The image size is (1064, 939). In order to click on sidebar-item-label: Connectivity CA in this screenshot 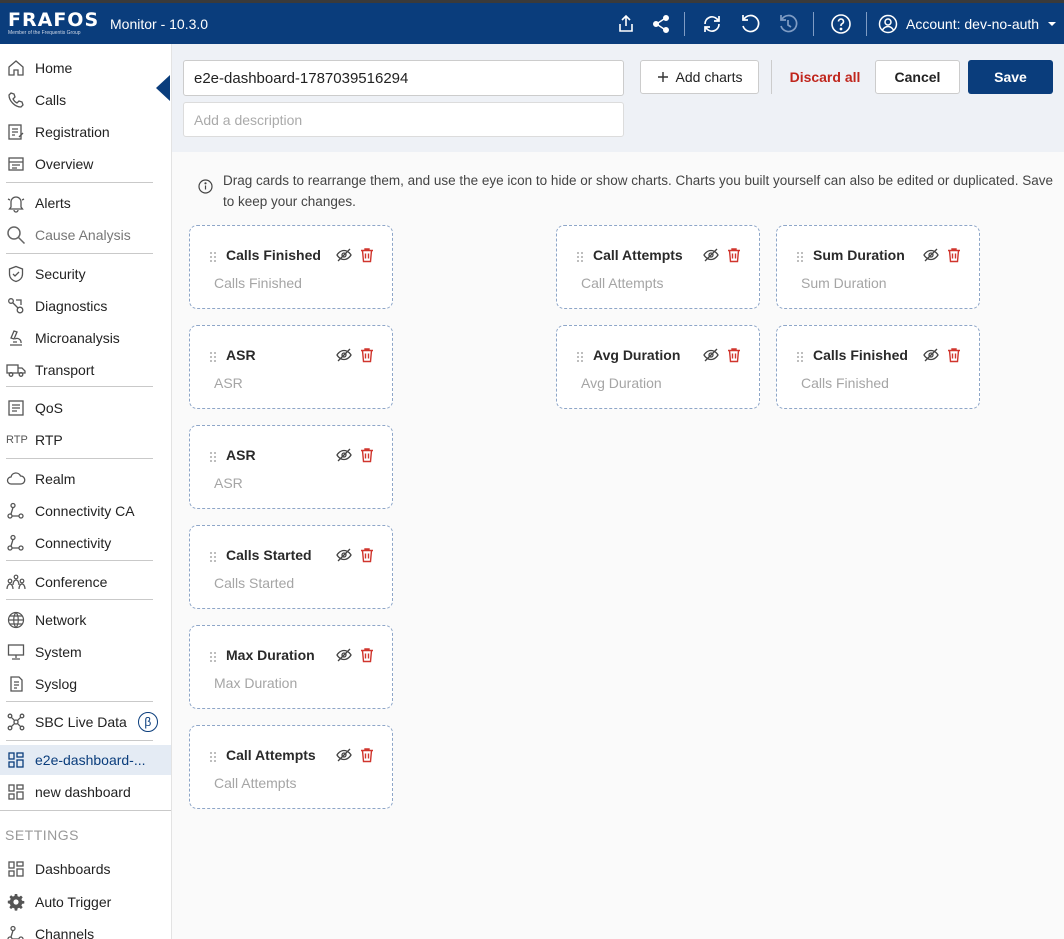, I will do `click(85, 511)`.